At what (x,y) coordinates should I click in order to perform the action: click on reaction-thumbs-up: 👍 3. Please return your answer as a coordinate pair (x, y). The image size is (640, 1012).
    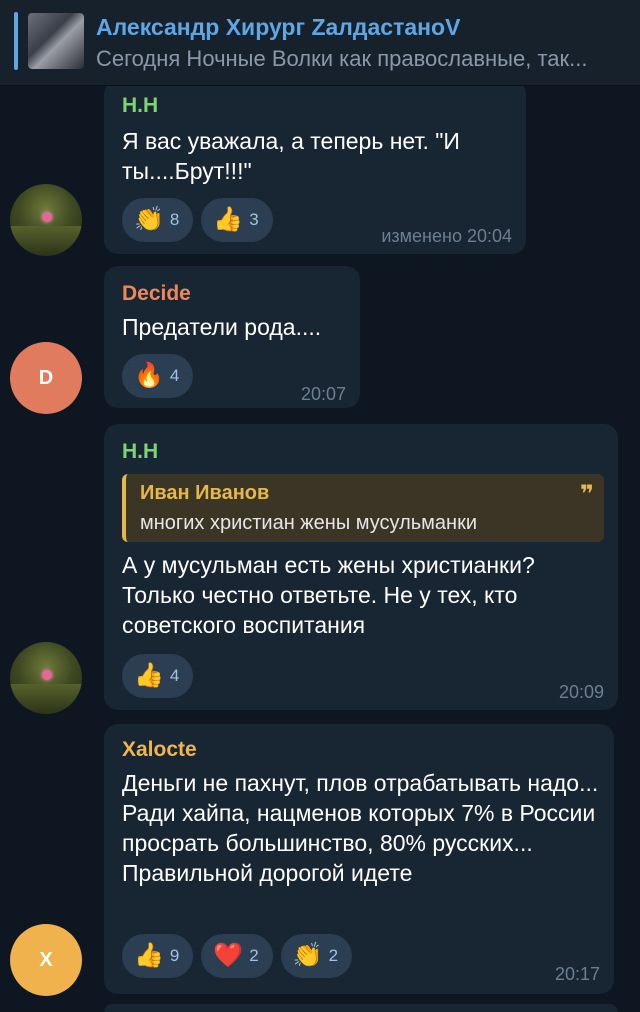
    Looking at the image, I should click on (237, 220).